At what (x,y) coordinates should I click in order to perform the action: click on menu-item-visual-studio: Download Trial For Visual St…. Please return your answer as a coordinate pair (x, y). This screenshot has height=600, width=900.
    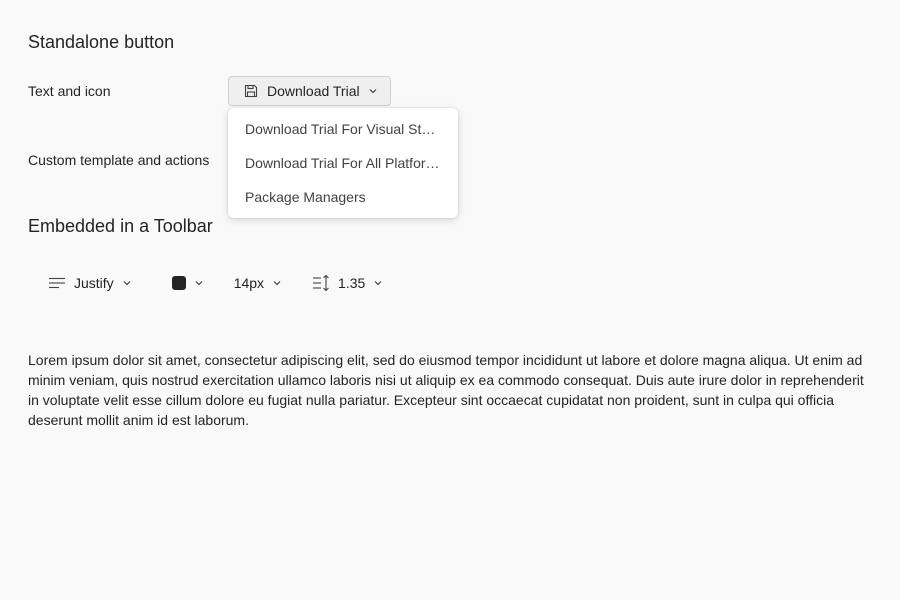
    Looking at the image, I should click on (343, 129).